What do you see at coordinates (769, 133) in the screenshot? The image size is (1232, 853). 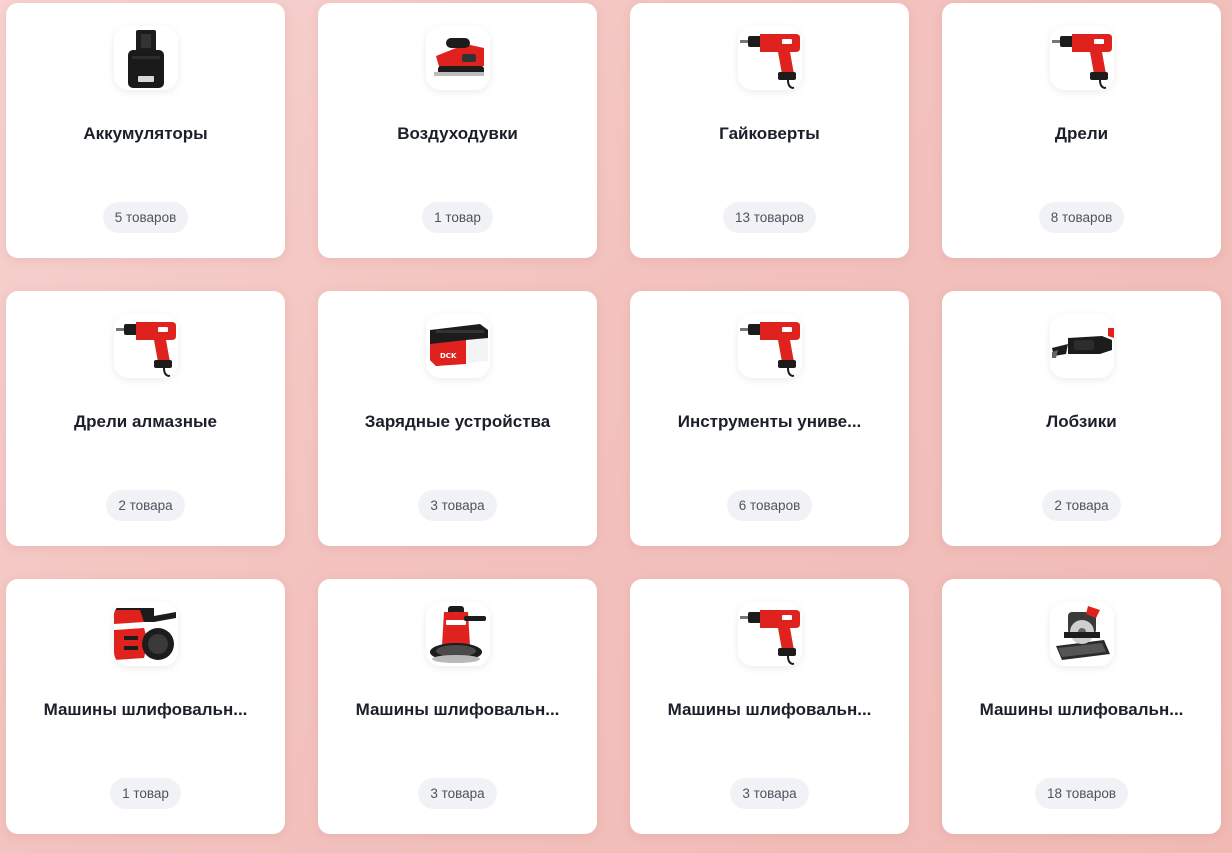 I see `category-title: Гайковерты` at bounding box center [769, 133].